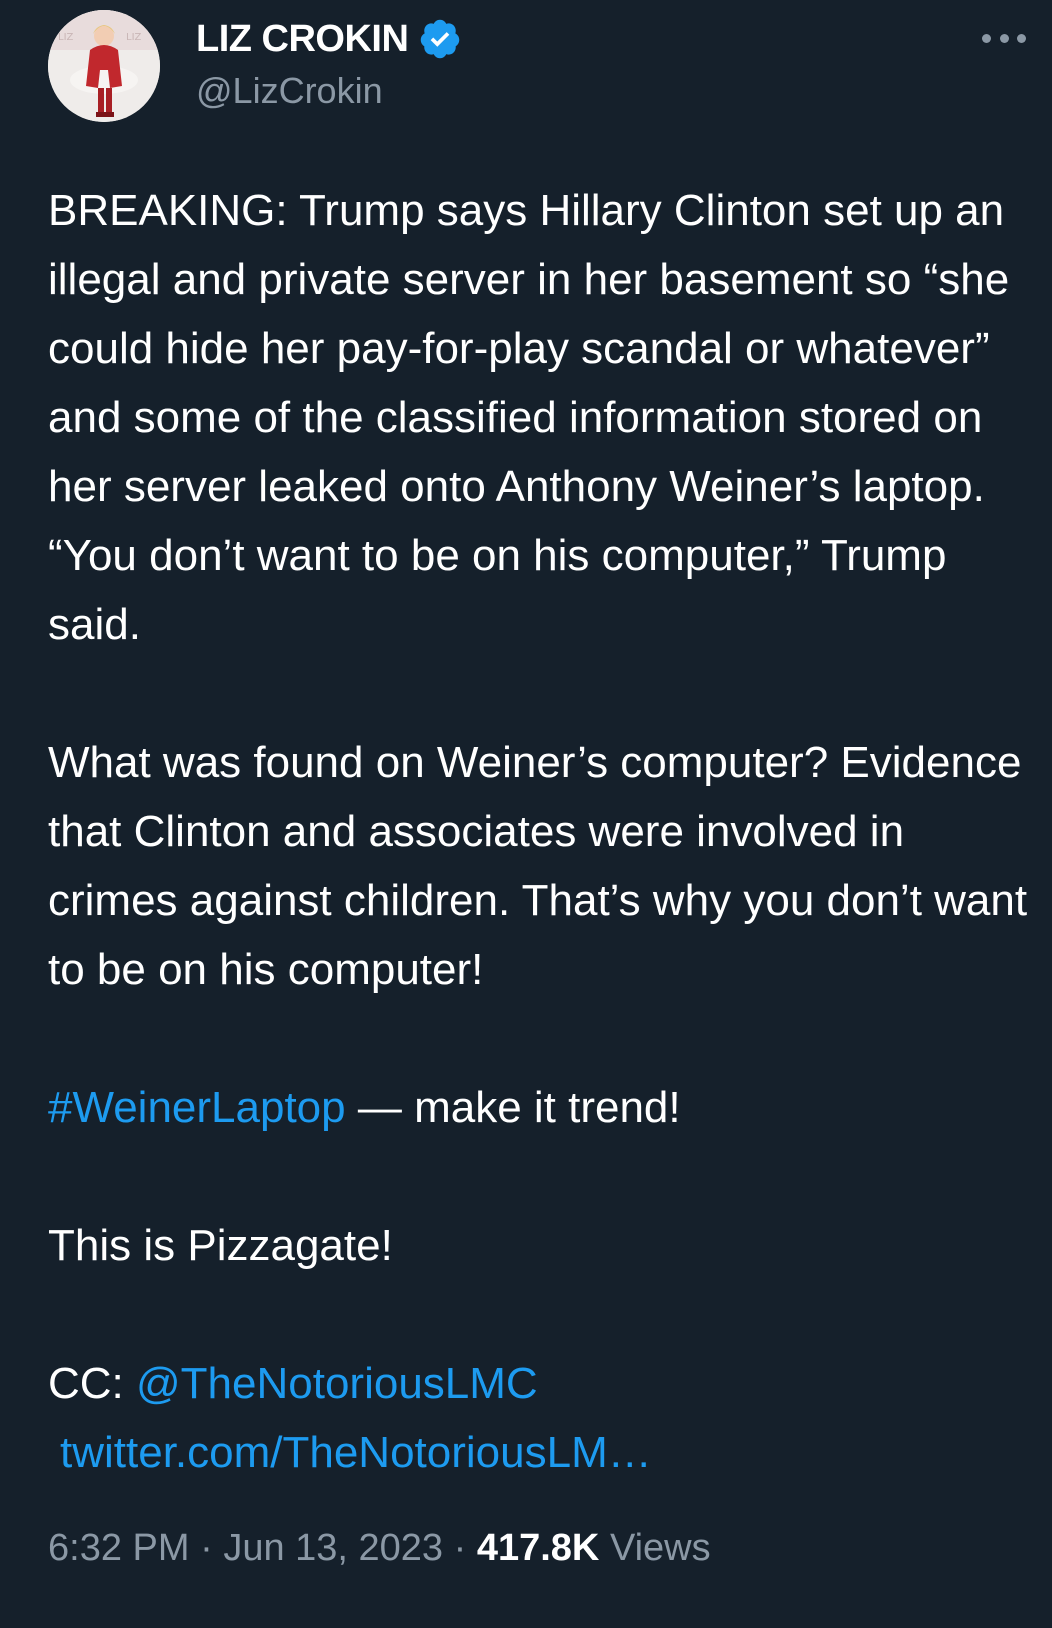 The image size is (1052, 1628). I want to click on hashtag-line: #WeinerLaptop — make it trend!, so click(543, 1107).